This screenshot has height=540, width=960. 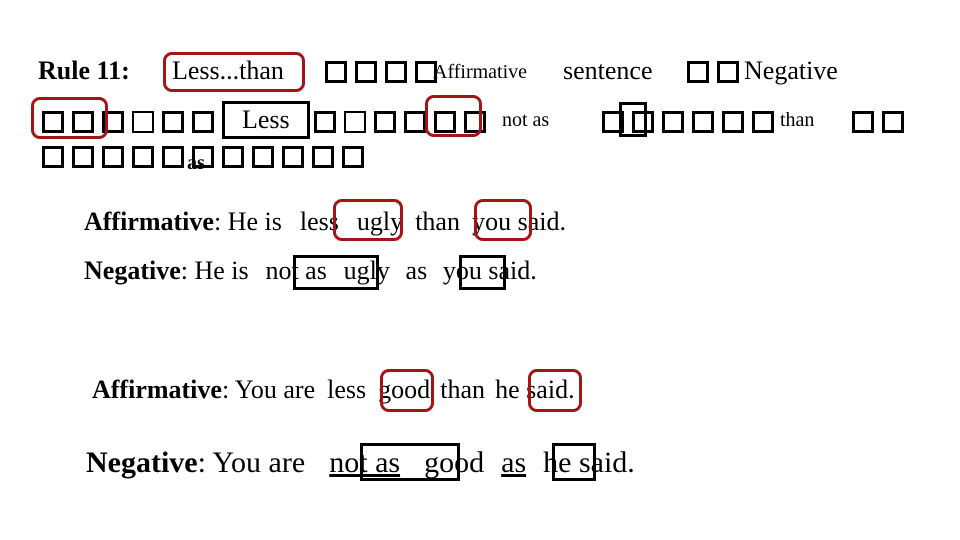 I want to click on rule-keyword-highlight, so click(x=234, y=72).